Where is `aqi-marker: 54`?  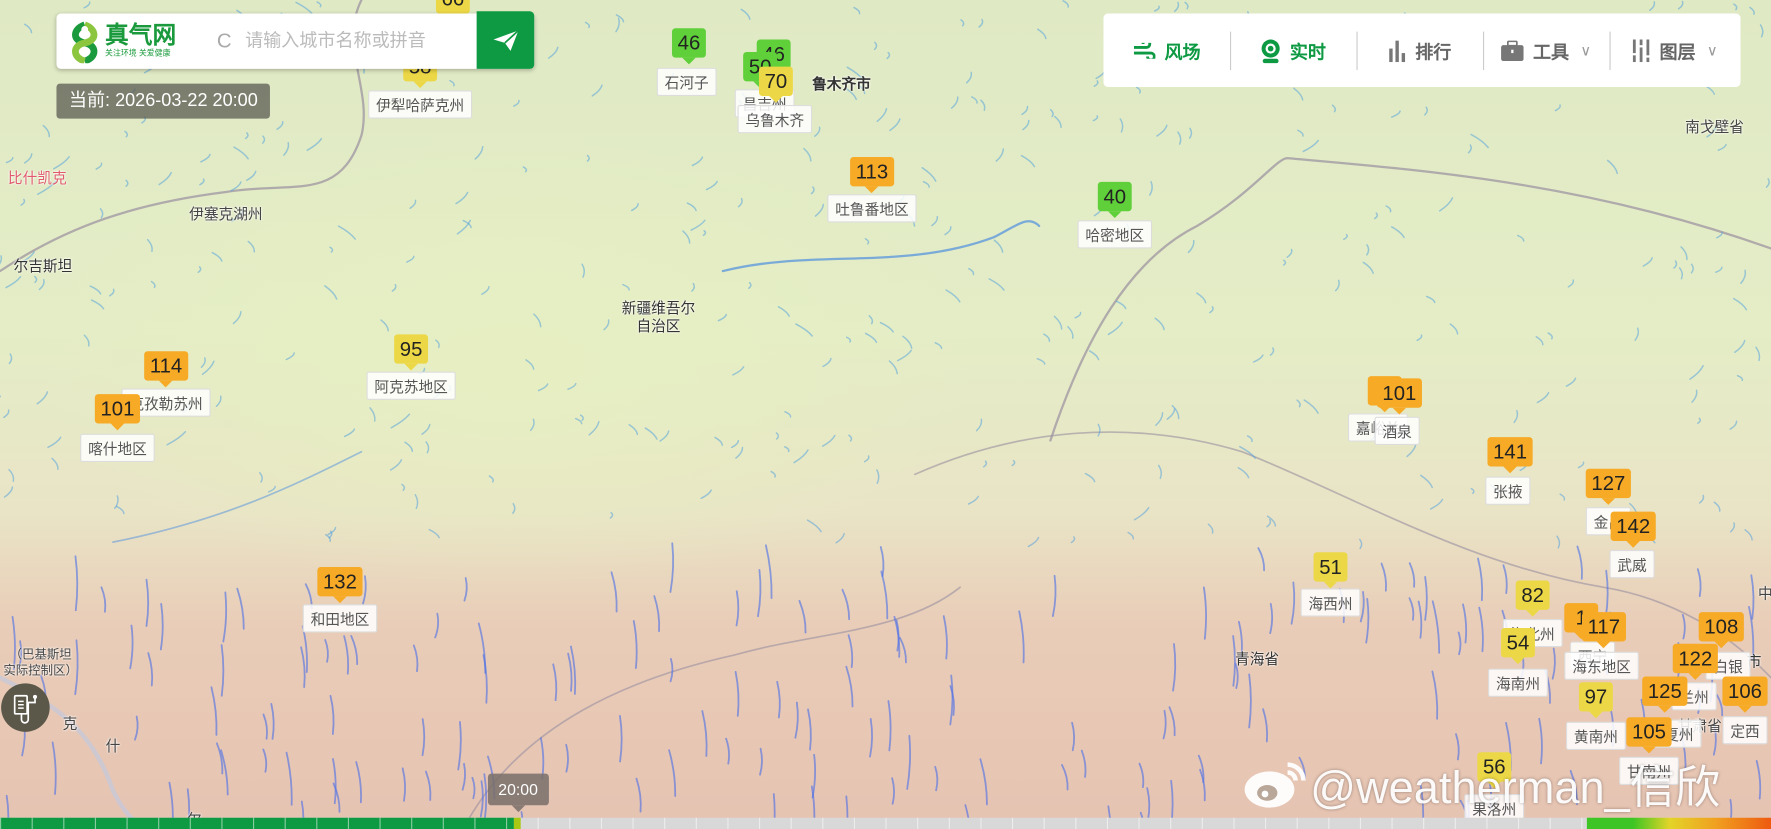
aqi-marker: 54 is located at coordinates (1518, 646).